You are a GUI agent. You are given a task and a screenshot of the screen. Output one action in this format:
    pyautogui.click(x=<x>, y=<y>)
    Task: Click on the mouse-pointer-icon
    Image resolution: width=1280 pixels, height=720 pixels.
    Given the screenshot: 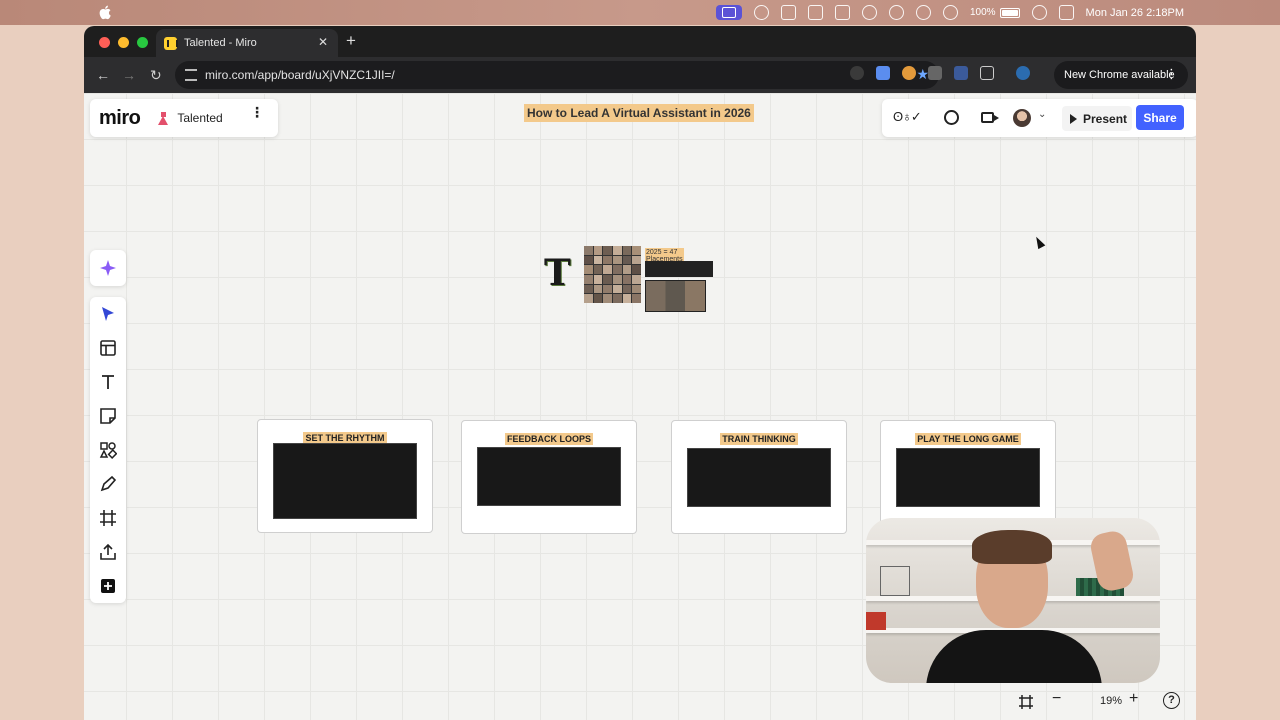 What is the action you would take?
    pyautogui.click(x=1039, y=242)
    